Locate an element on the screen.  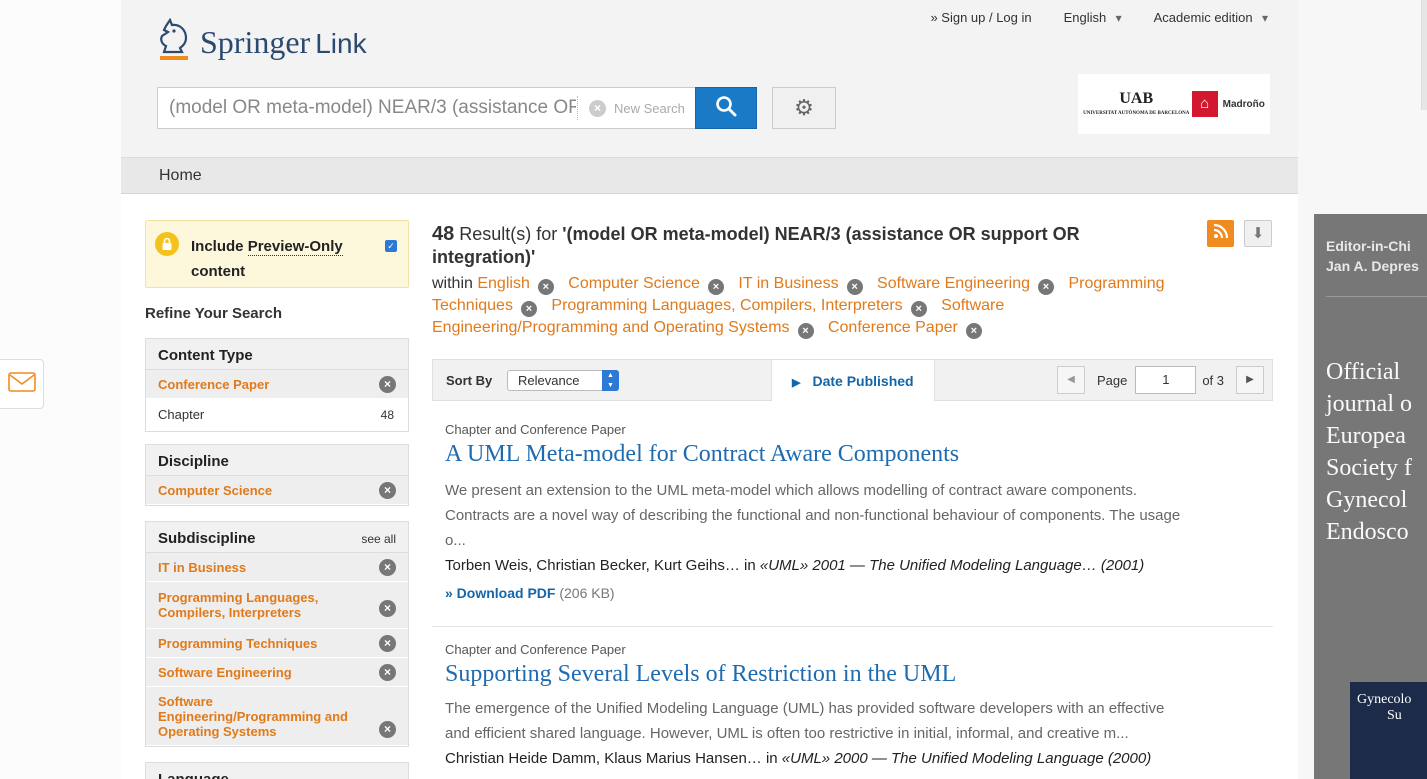
refine-title: Refine Your Search is located at coordinates (213, 313).